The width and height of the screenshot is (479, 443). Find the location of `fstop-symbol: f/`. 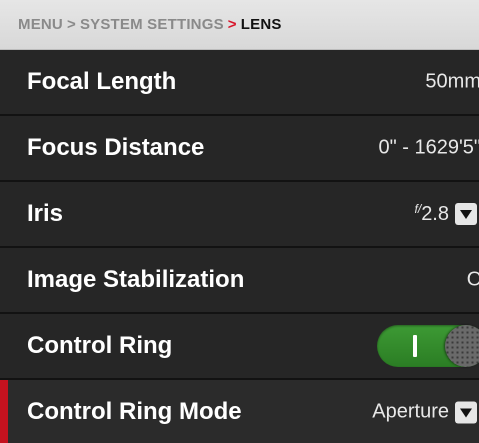

fstop-symbol: f/ is located at coordinates (418, 209).